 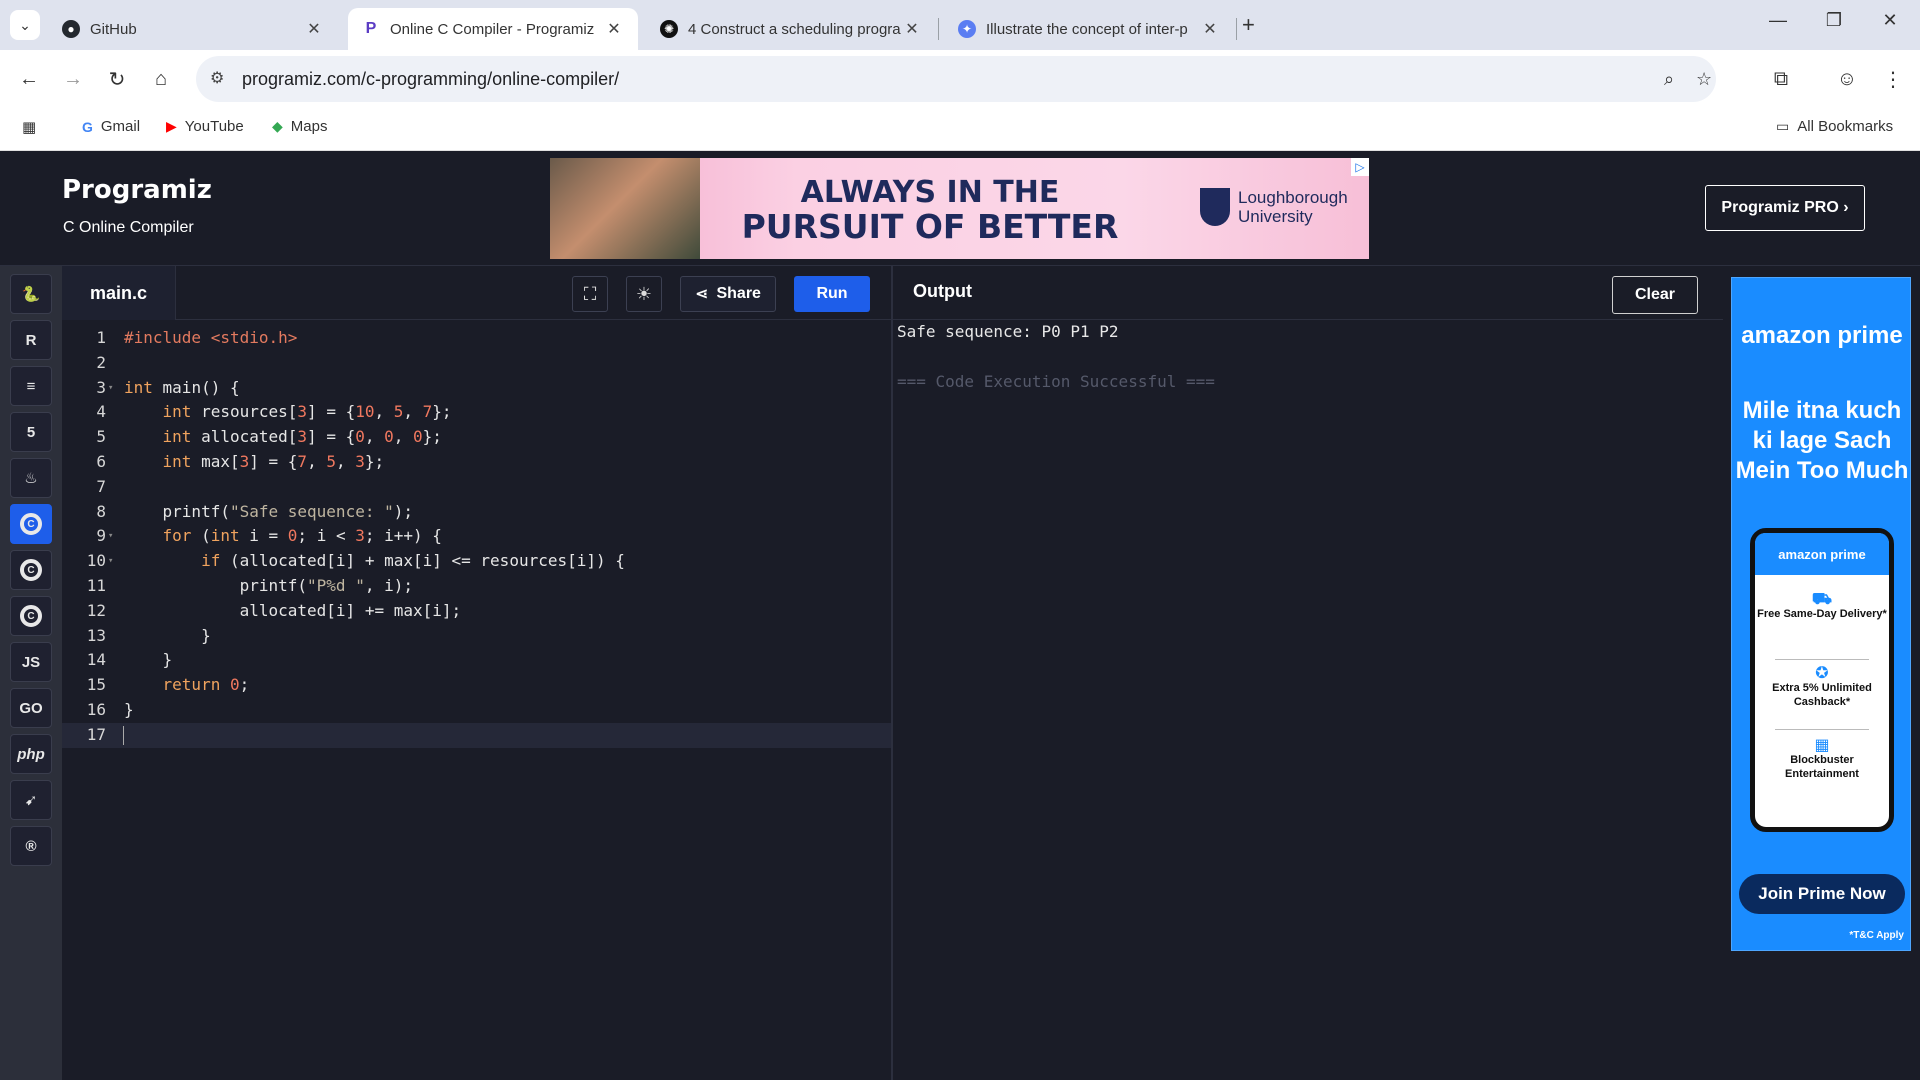 I want to click on close-window-icon: ✕, so click(x=1890, y=20).